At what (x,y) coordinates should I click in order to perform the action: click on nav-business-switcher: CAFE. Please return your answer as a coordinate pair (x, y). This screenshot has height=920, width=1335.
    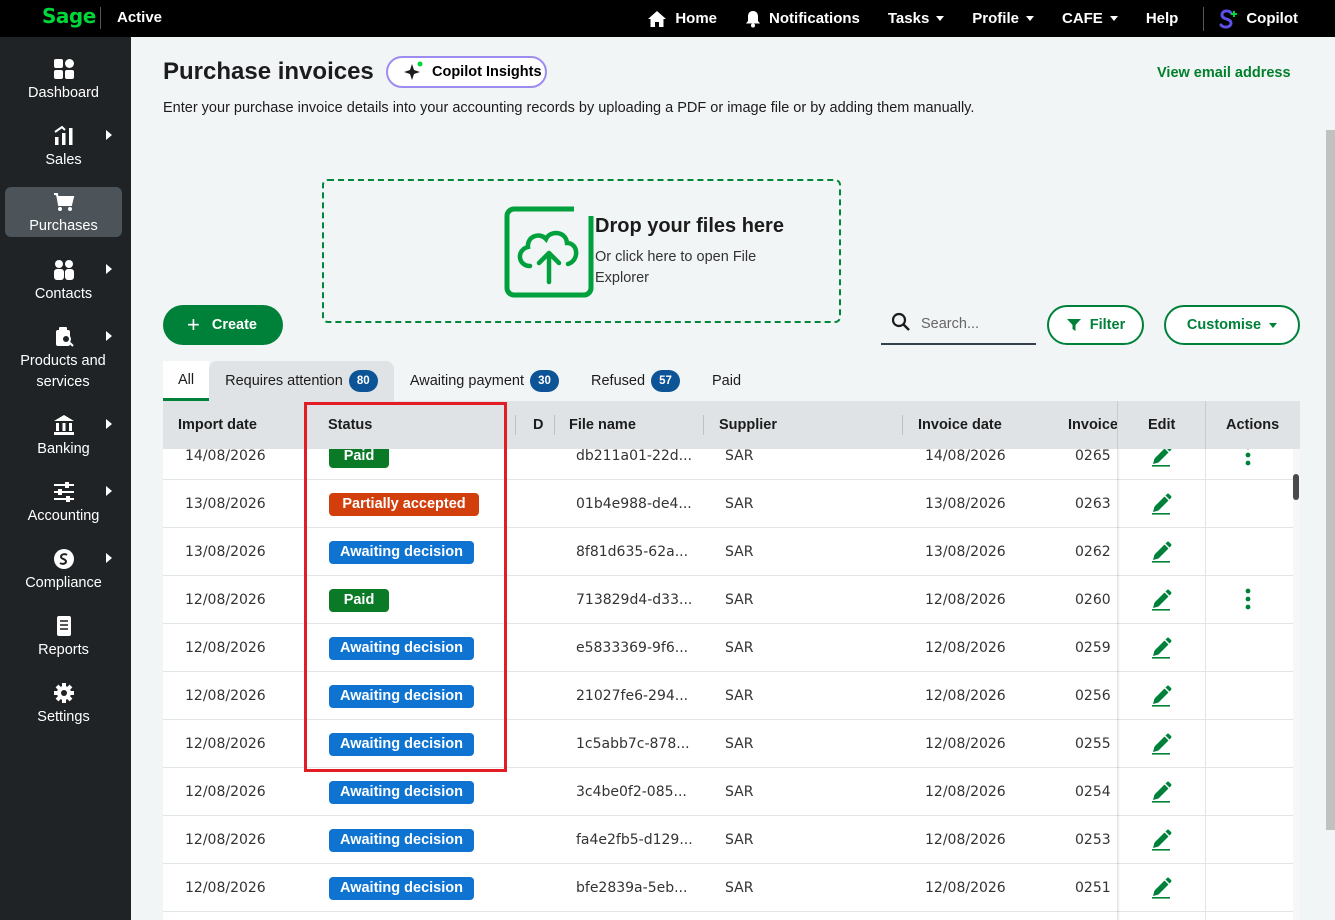
    Looking at the image, I should click on (1090, 18).